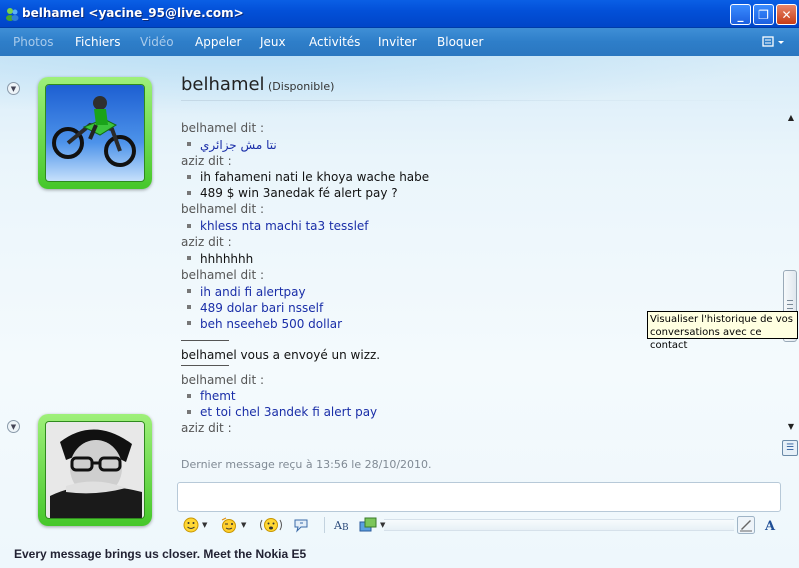 The height and width of the screenshot is (568, 799). I want to click on minimize-button: _, so click(740, 14).